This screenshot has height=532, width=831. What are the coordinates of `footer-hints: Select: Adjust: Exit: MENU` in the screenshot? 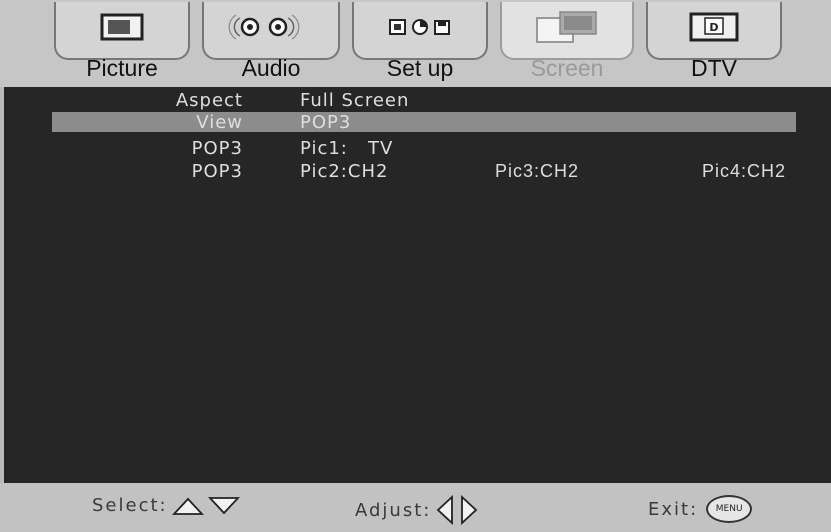 It's located at (415, 507).